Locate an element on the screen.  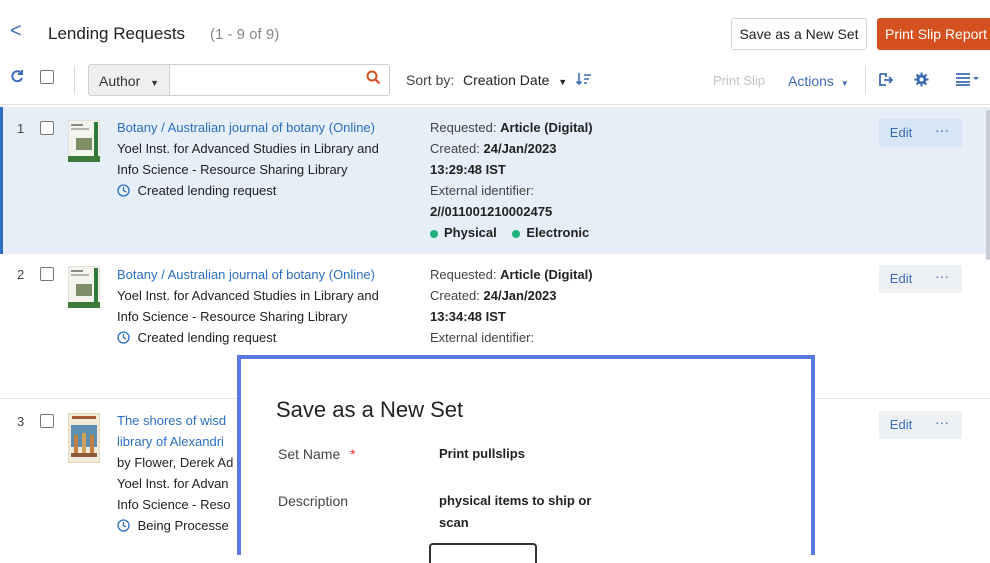
page-title: Lending Requests is located at coordinates (117, 33).